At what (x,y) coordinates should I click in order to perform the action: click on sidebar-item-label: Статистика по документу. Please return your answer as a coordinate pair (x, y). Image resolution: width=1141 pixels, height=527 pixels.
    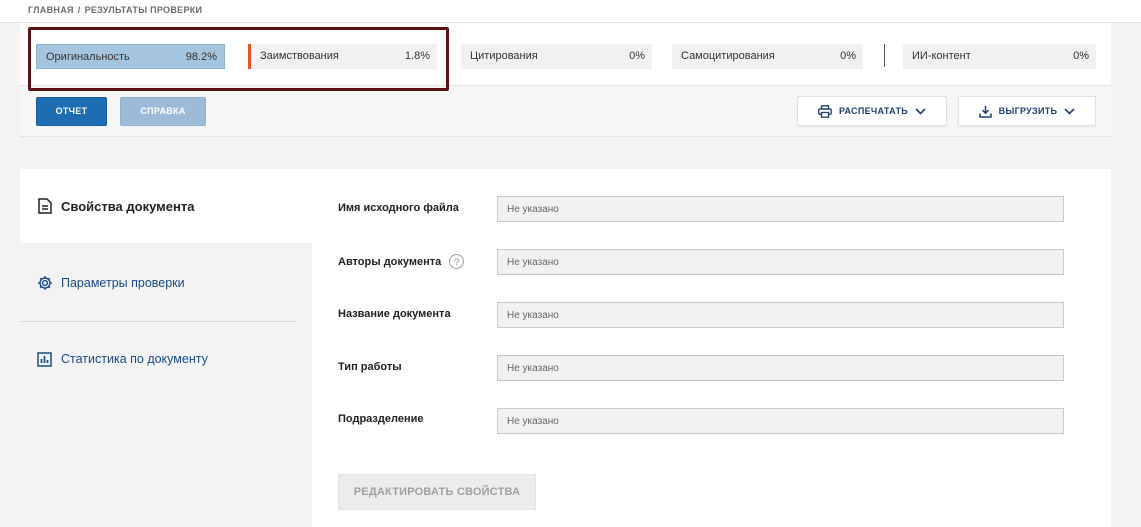
    Looking at the image, I should click on (134, 359).